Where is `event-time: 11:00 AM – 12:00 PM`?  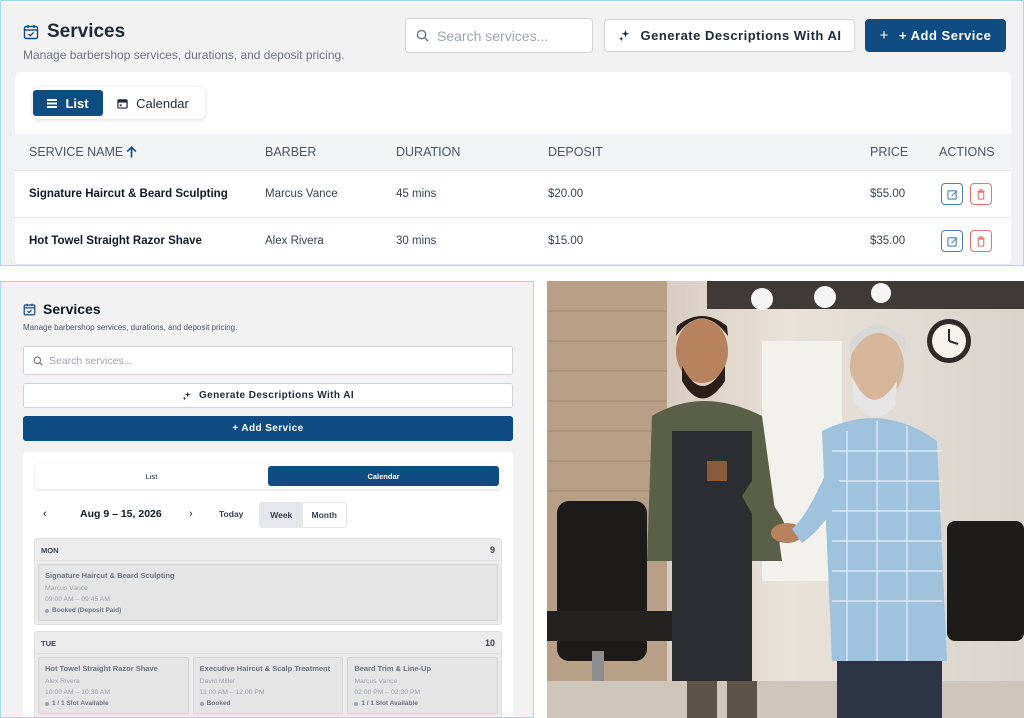 event-time: 11:00 AM – 12:00 PM is located at coordinates (232, 692).